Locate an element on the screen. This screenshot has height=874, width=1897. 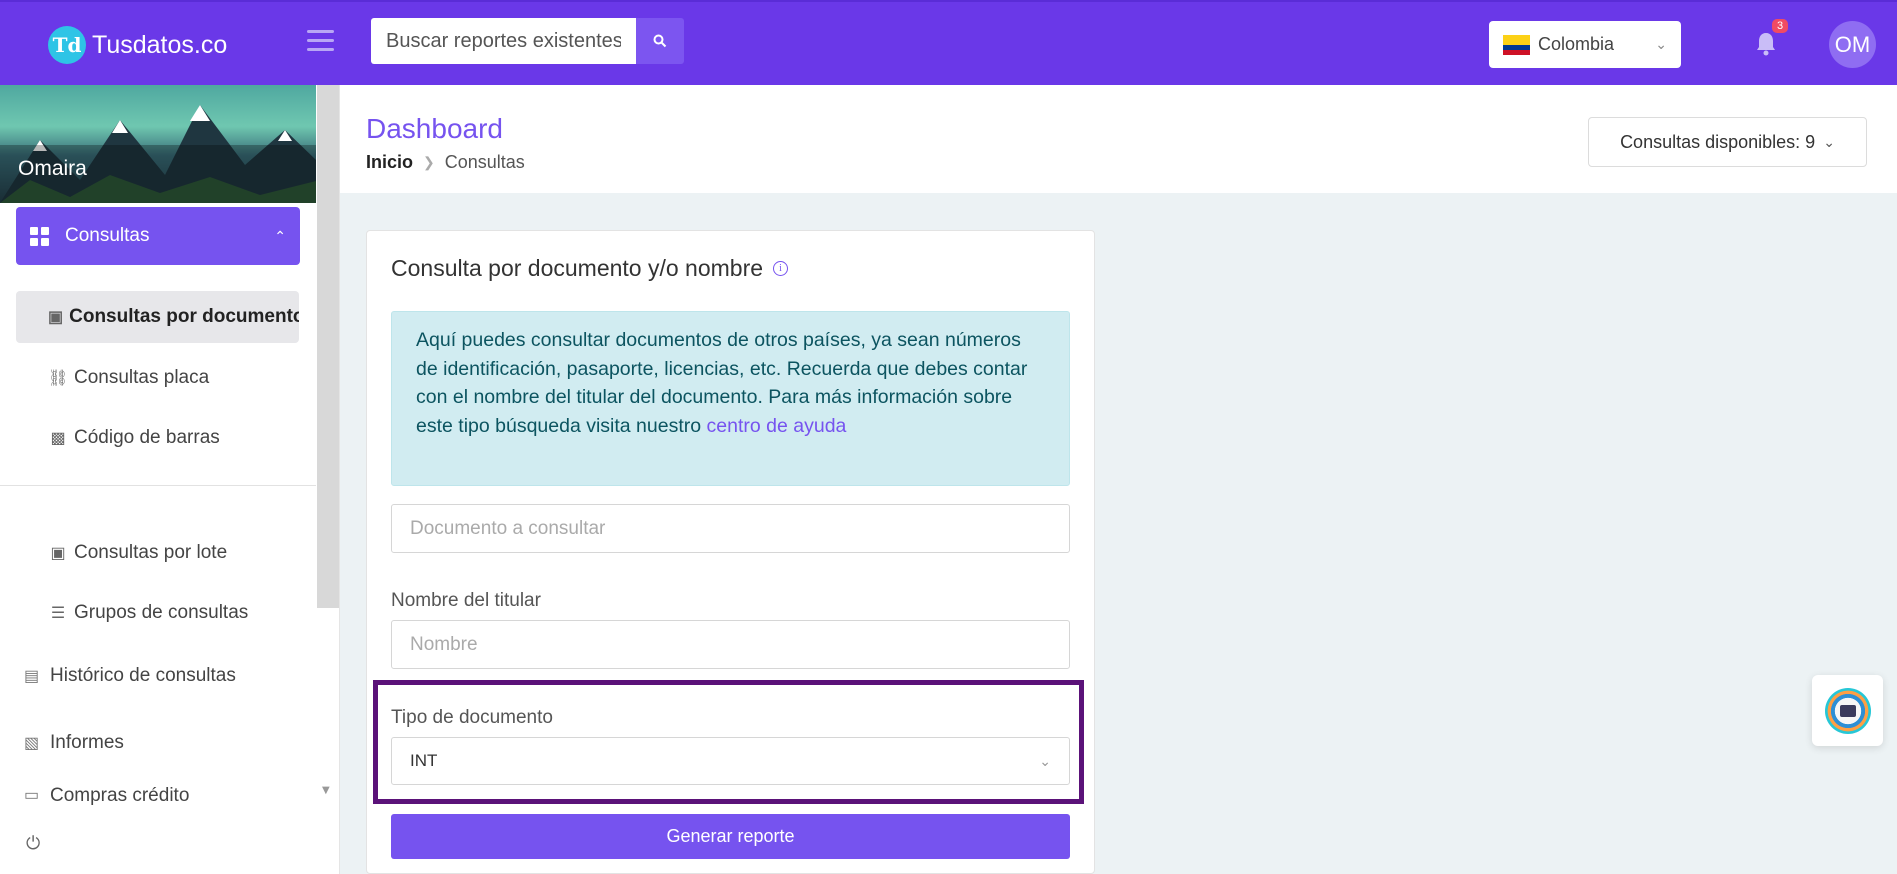
layers-icon: ☰ is located at coordinates (58, 613).